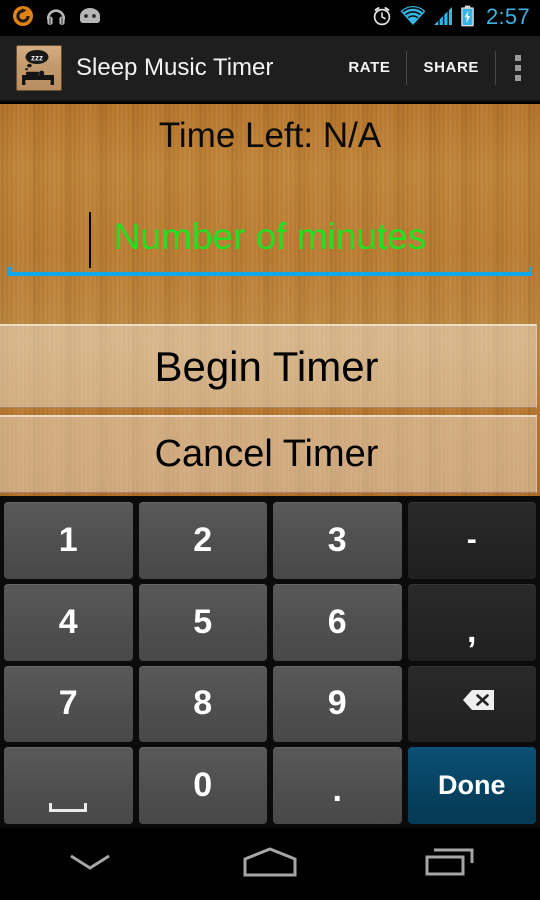 Image resolution: width=540 pixels, height=900 pixels. Describe the element at coordinates (68, 540) in the screenshot. I see `key-1: 1` at that location.